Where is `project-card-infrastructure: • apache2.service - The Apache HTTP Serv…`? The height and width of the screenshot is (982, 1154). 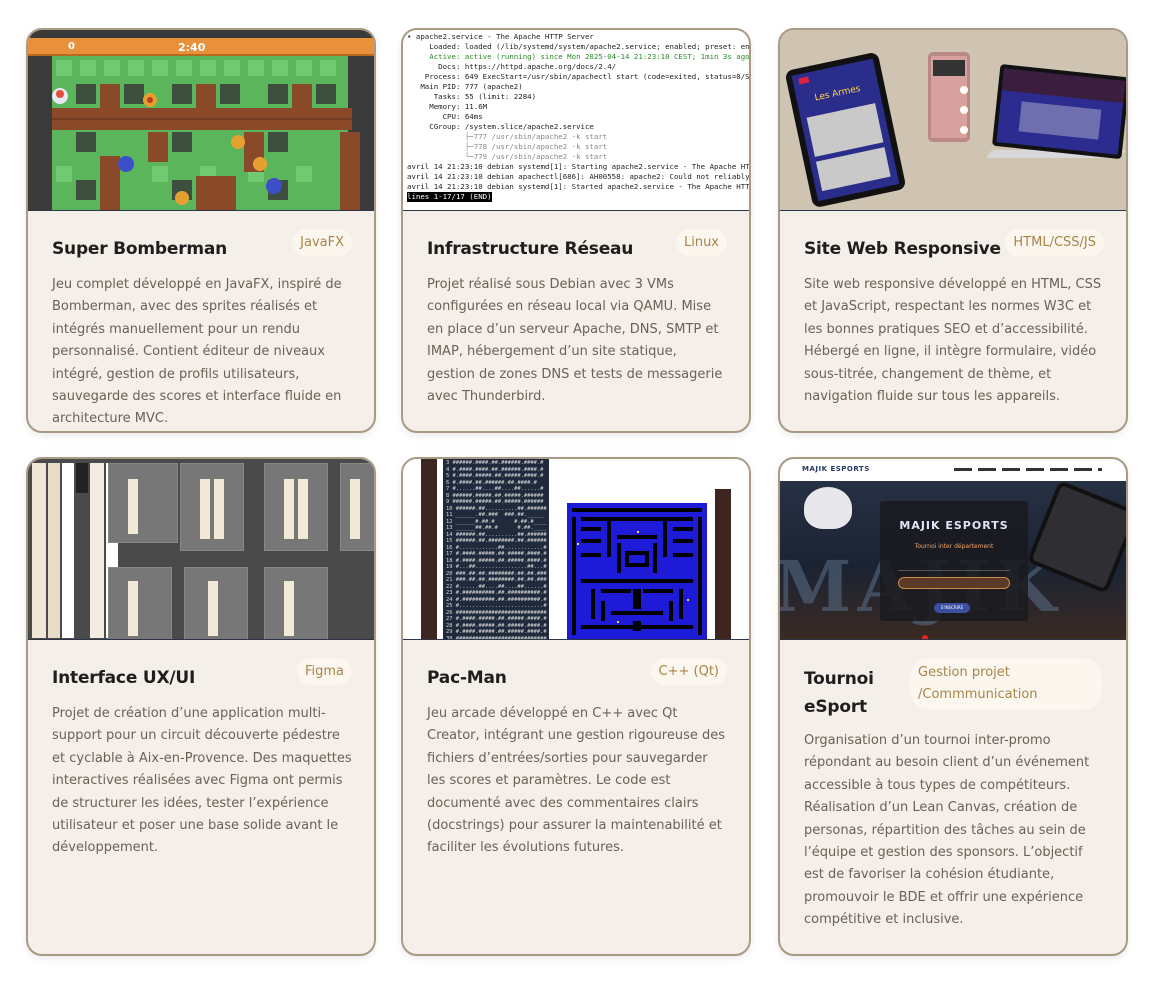 project-card-infrastructure: • apache2.service - The Apache HTTP Serv… is located at coordinates (576, 230).